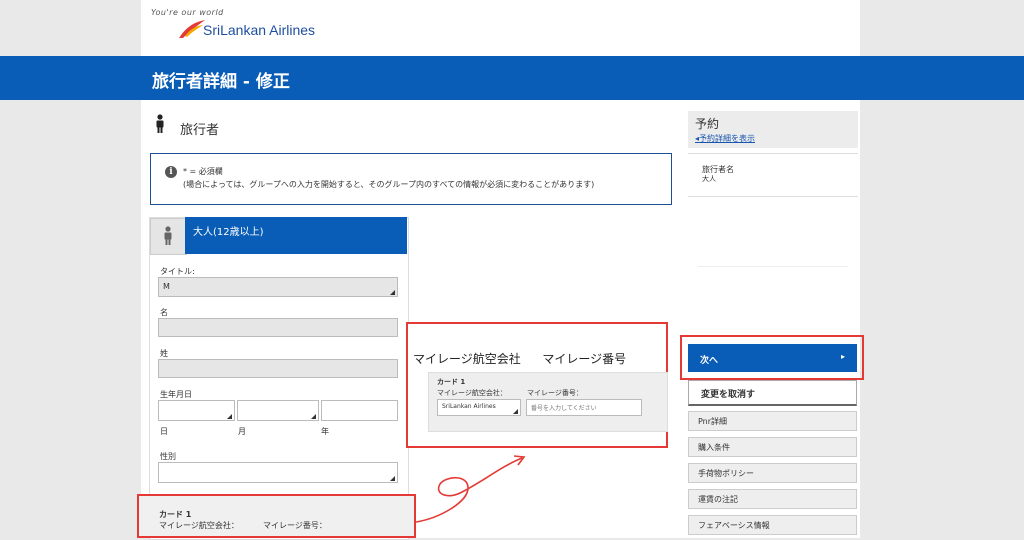  What do you see at coordinates (727, 138) in the screenshot?
I see `booking-details-link-text: 予約詳細を表示` at bounding box center [727, 138].